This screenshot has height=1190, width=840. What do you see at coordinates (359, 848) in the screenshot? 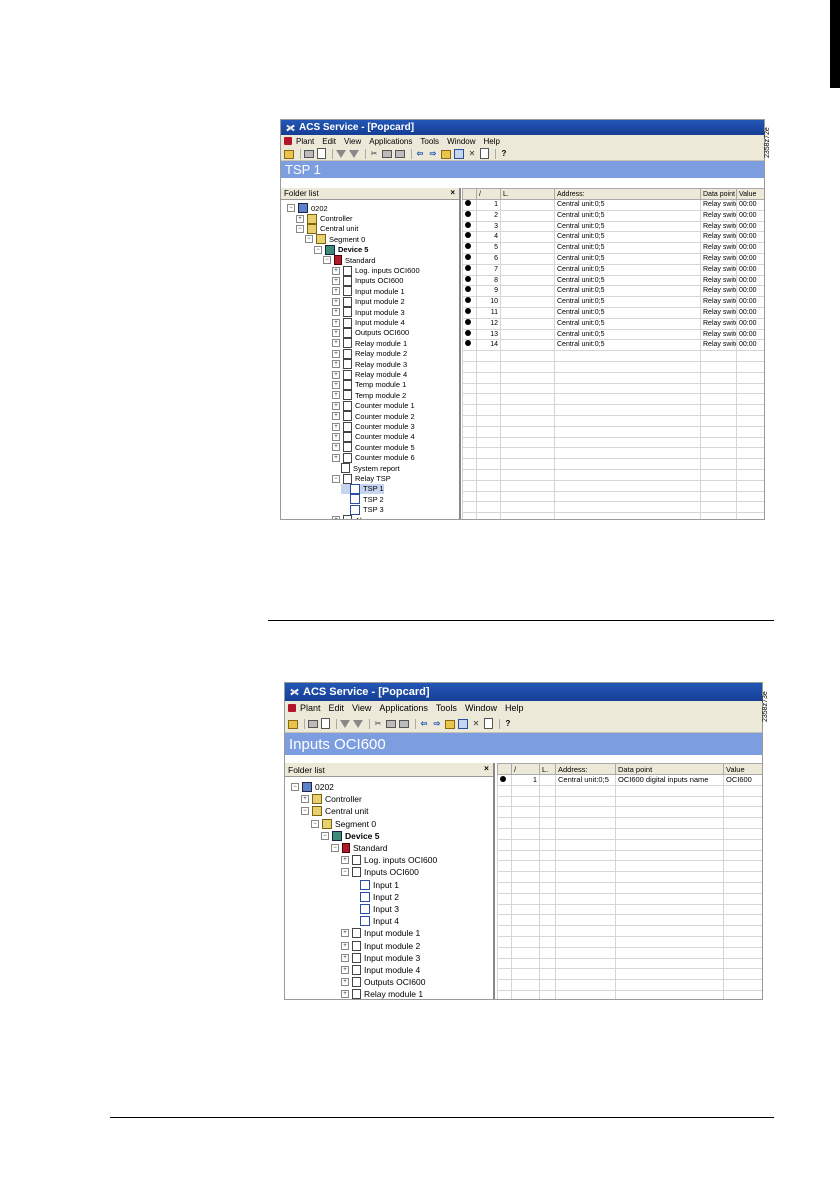
I see `tree-item-standard: − Standard` at bounding box center [359, 848].